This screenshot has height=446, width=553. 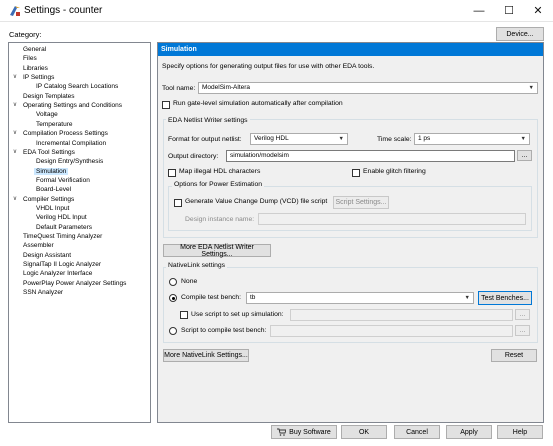 I want to click on tree-item-label: Design Assistant, so click(x=47, y=255).